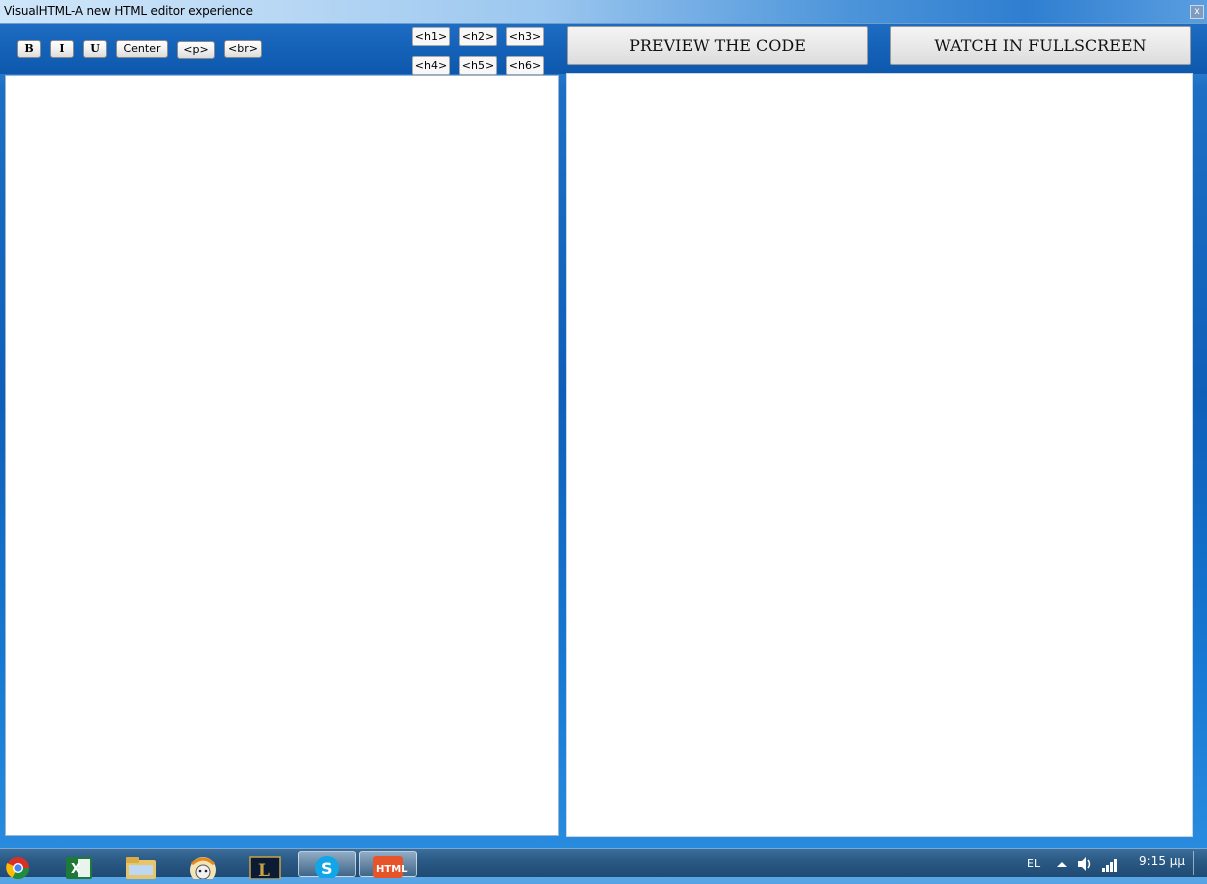 This screenshot has height=884, width=1207. I want to click on svg-text: X, so click(76, 869).